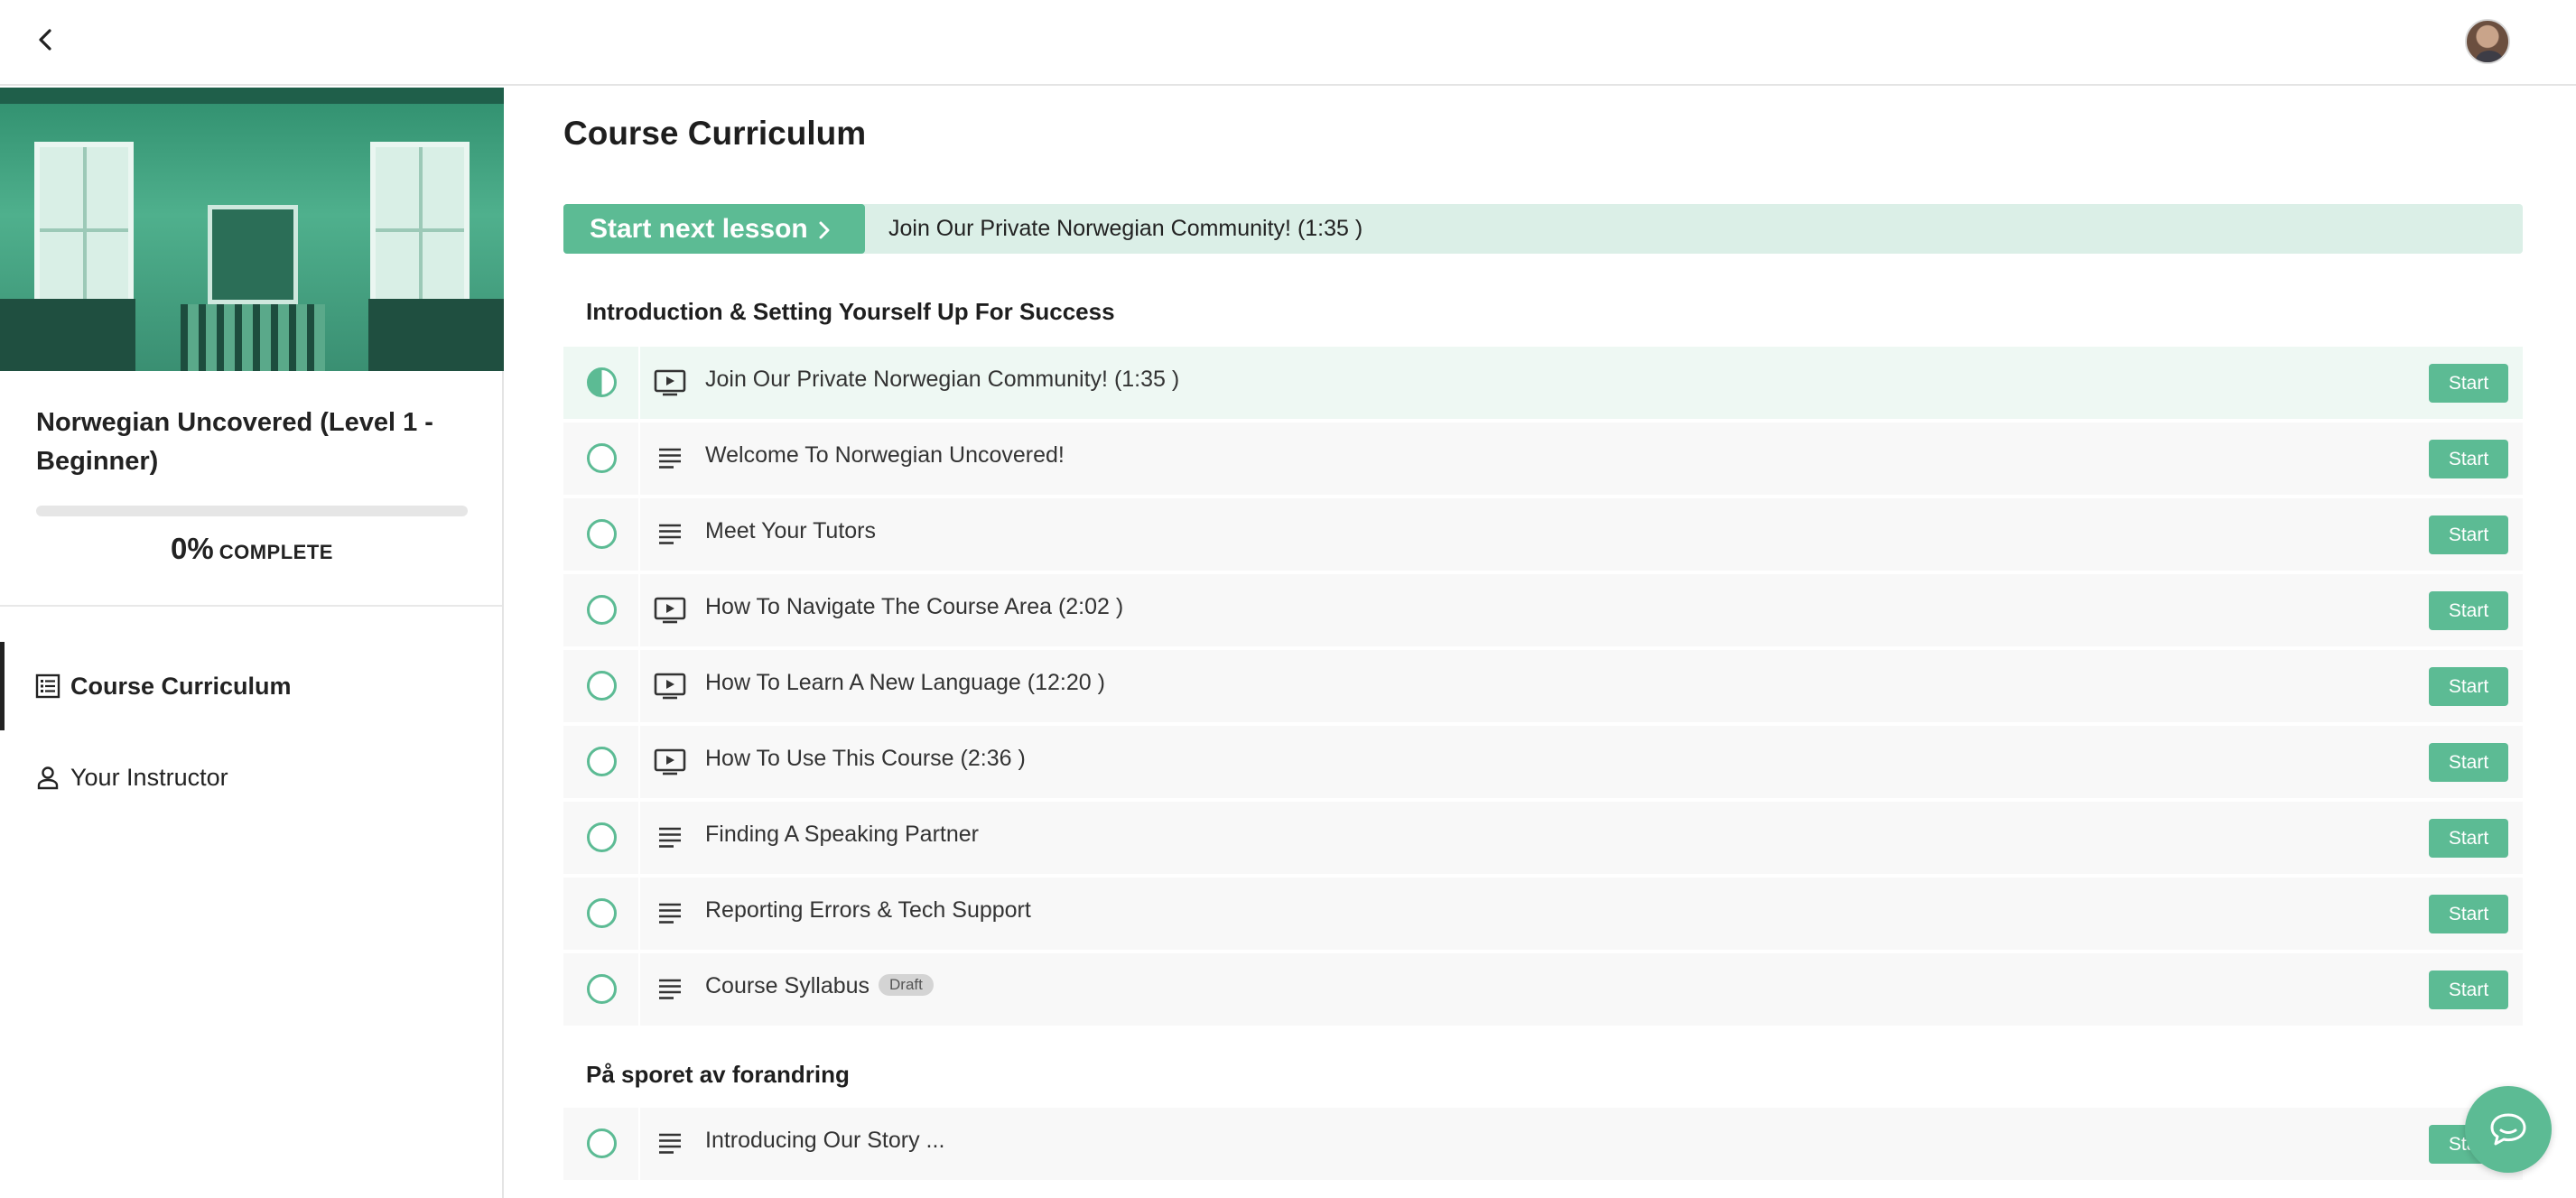 This screenshot has width=2576, height=1198. I want to click on lesson-title: How To Use This Course (2:36 ), so click(865, 758).